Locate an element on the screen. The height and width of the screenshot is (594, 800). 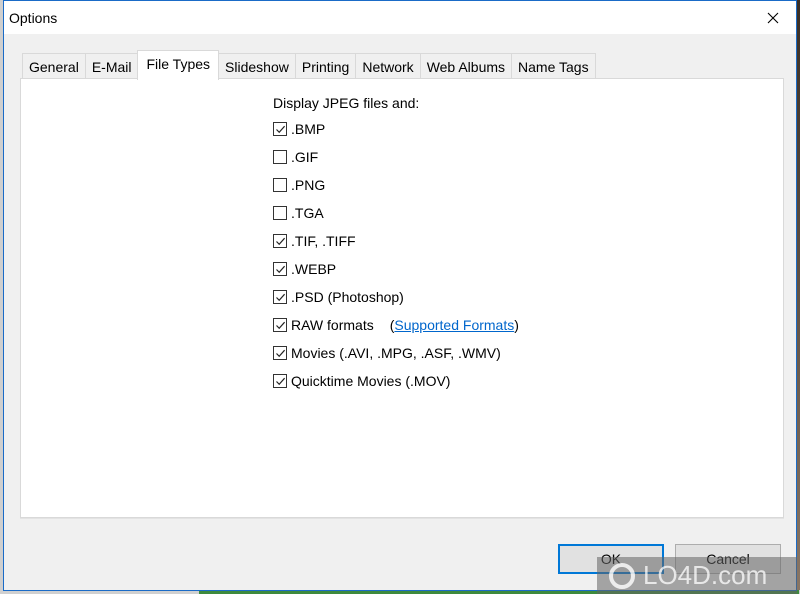
window-title: Options is located at coordinates (33, 18).